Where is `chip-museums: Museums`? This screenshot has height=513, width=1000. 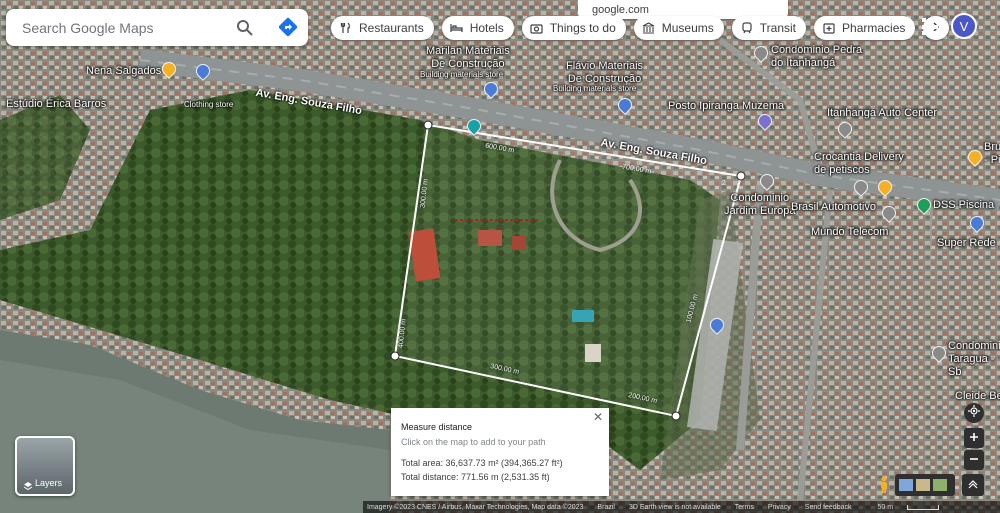
chip-museums: Museums is located at coordinates (678, 28).